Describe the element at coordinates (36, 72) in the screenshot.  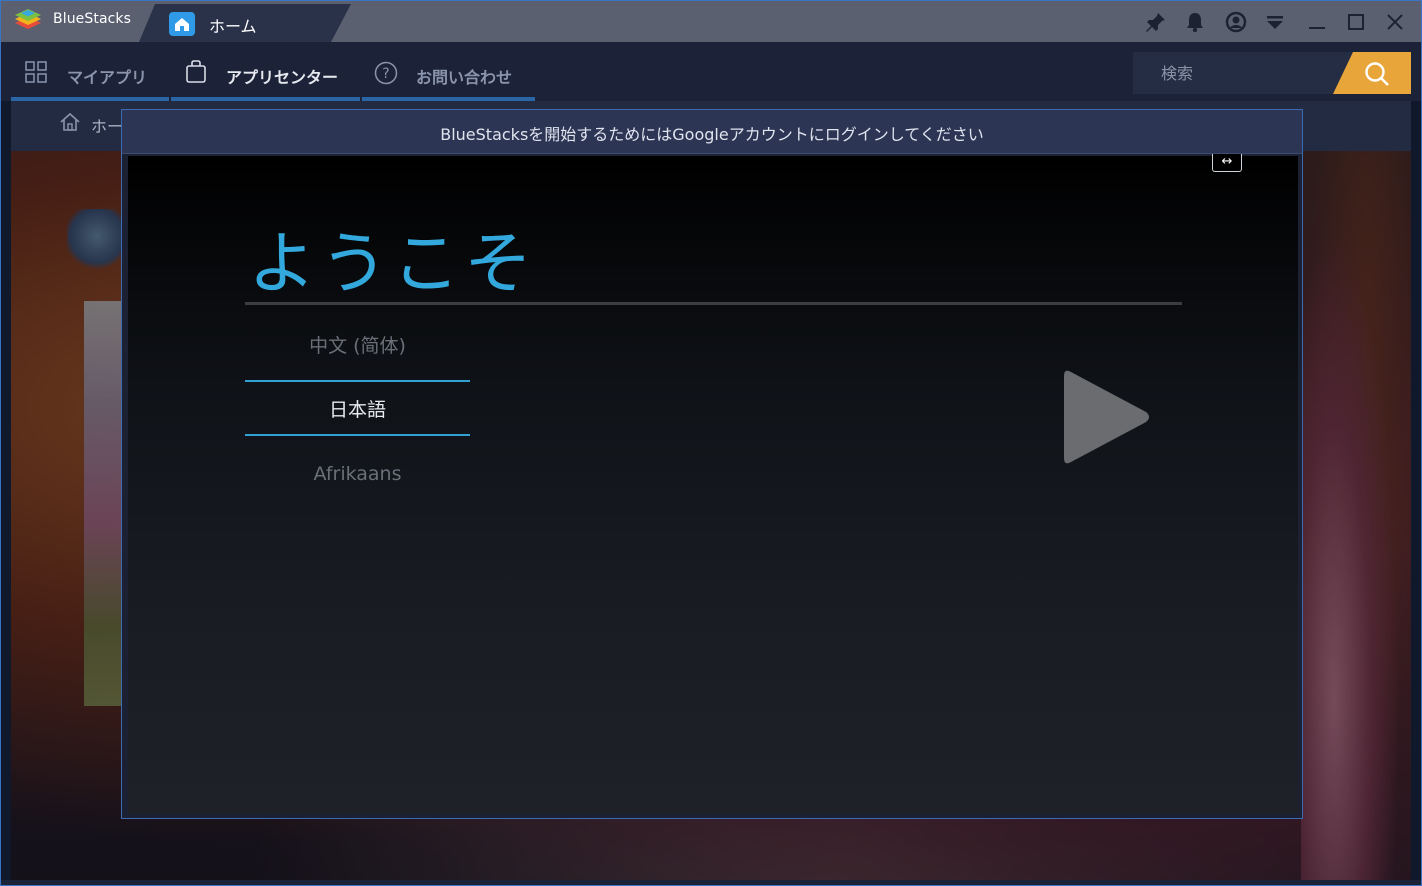
I see `grid-icon` at that location.